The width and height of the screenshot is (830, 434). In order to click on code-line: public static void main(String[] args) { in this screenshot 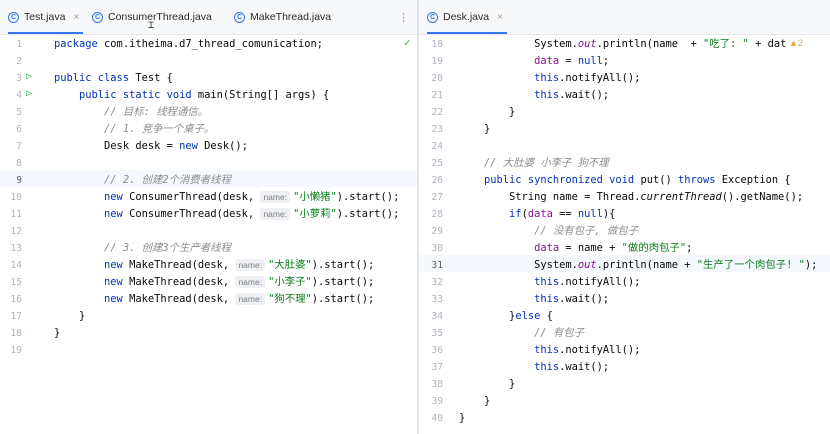, I will do `click(191, 95)`.